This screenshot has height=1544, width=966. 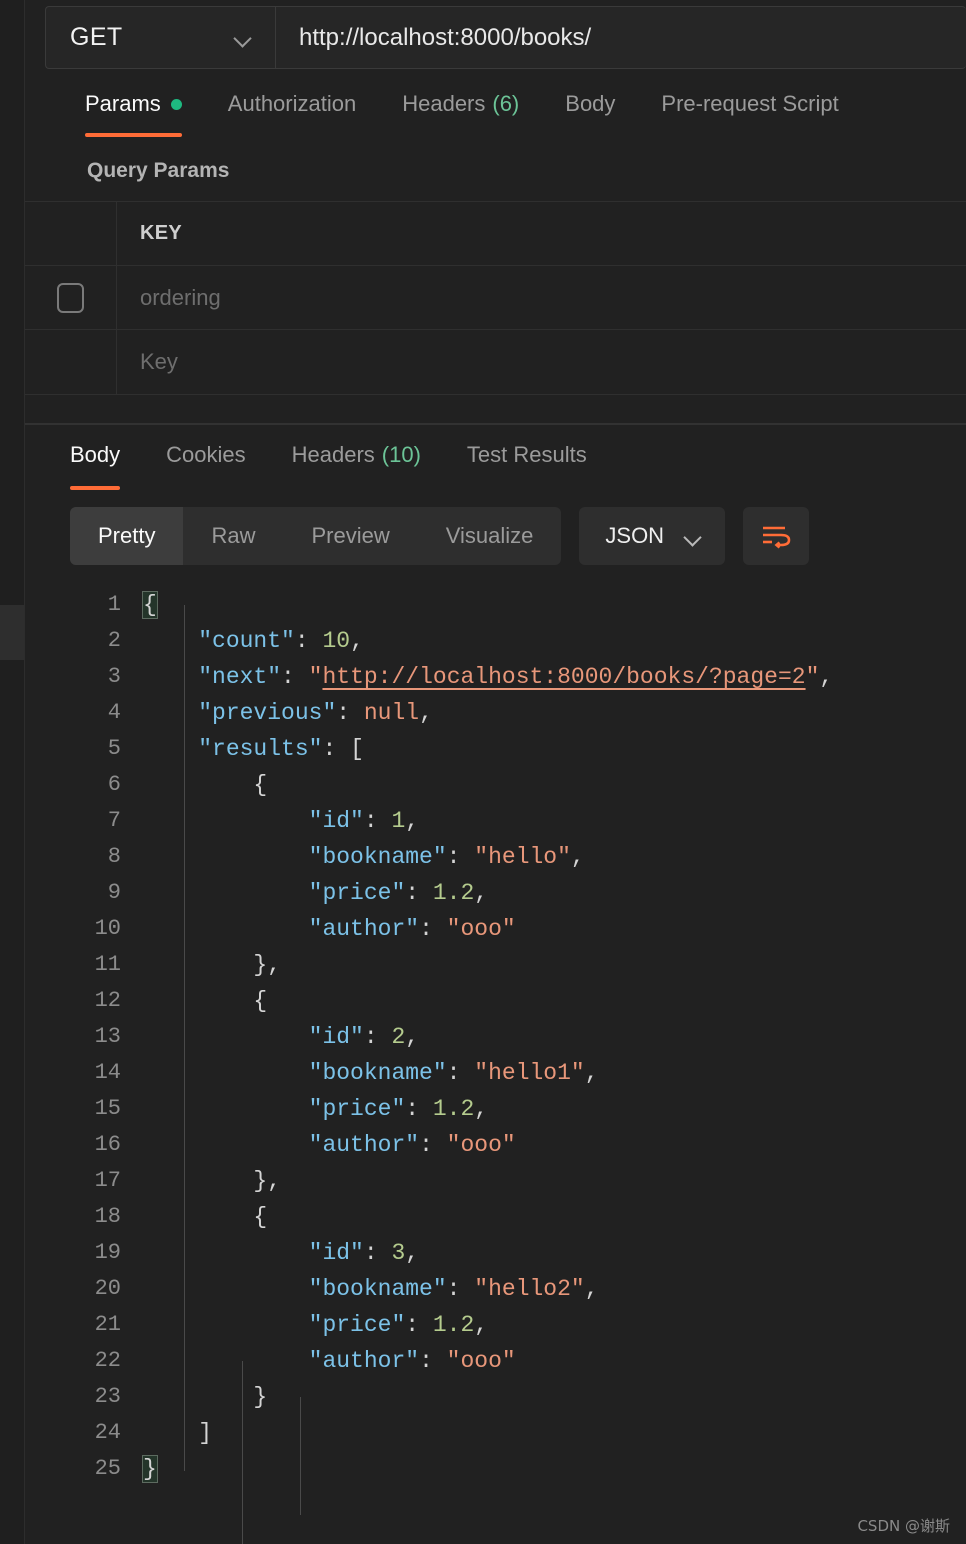 What do you see at coordinates (490, 536) in the screenshot?
I see `view-mode-visualize: Visualize` at bounding box center [490, 536].